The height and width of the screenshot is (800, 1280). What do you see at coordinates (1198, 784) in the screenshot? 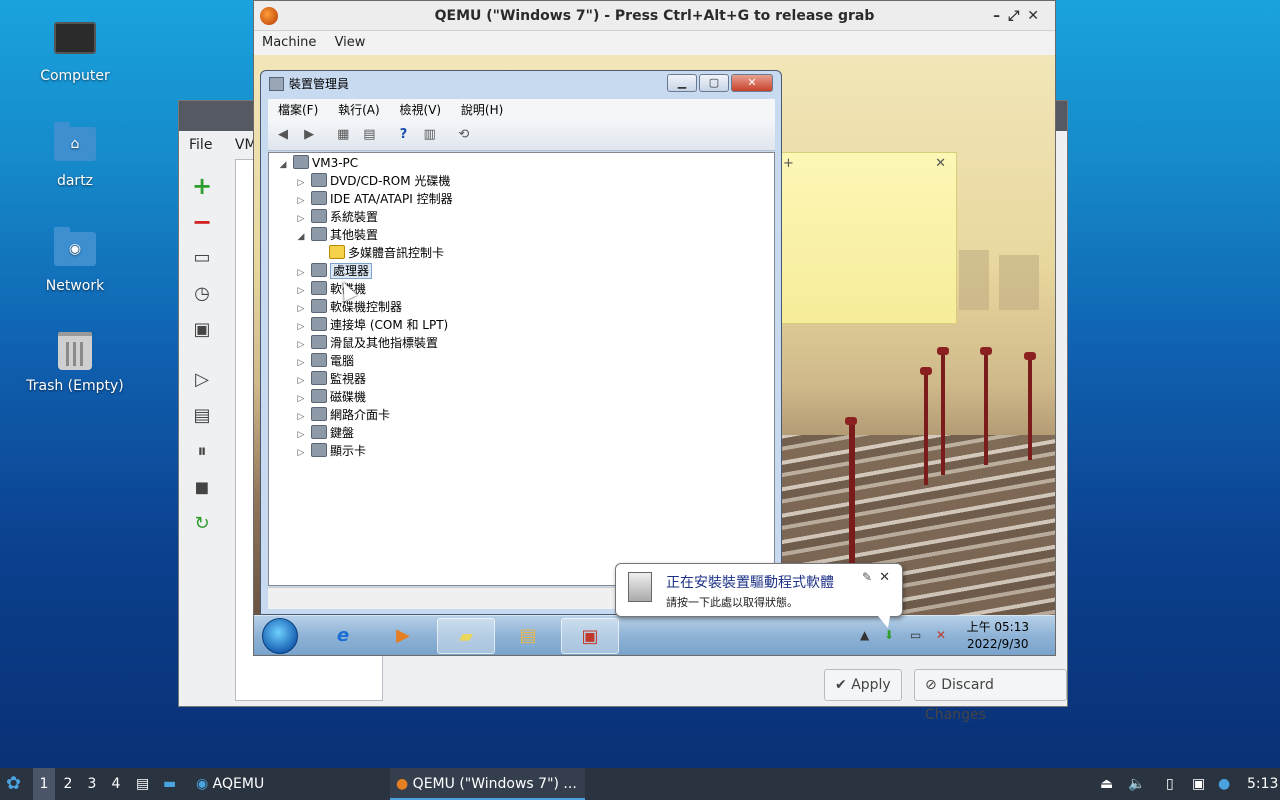
I see `network-icon: ▣` at bounding box center [1198, 784].